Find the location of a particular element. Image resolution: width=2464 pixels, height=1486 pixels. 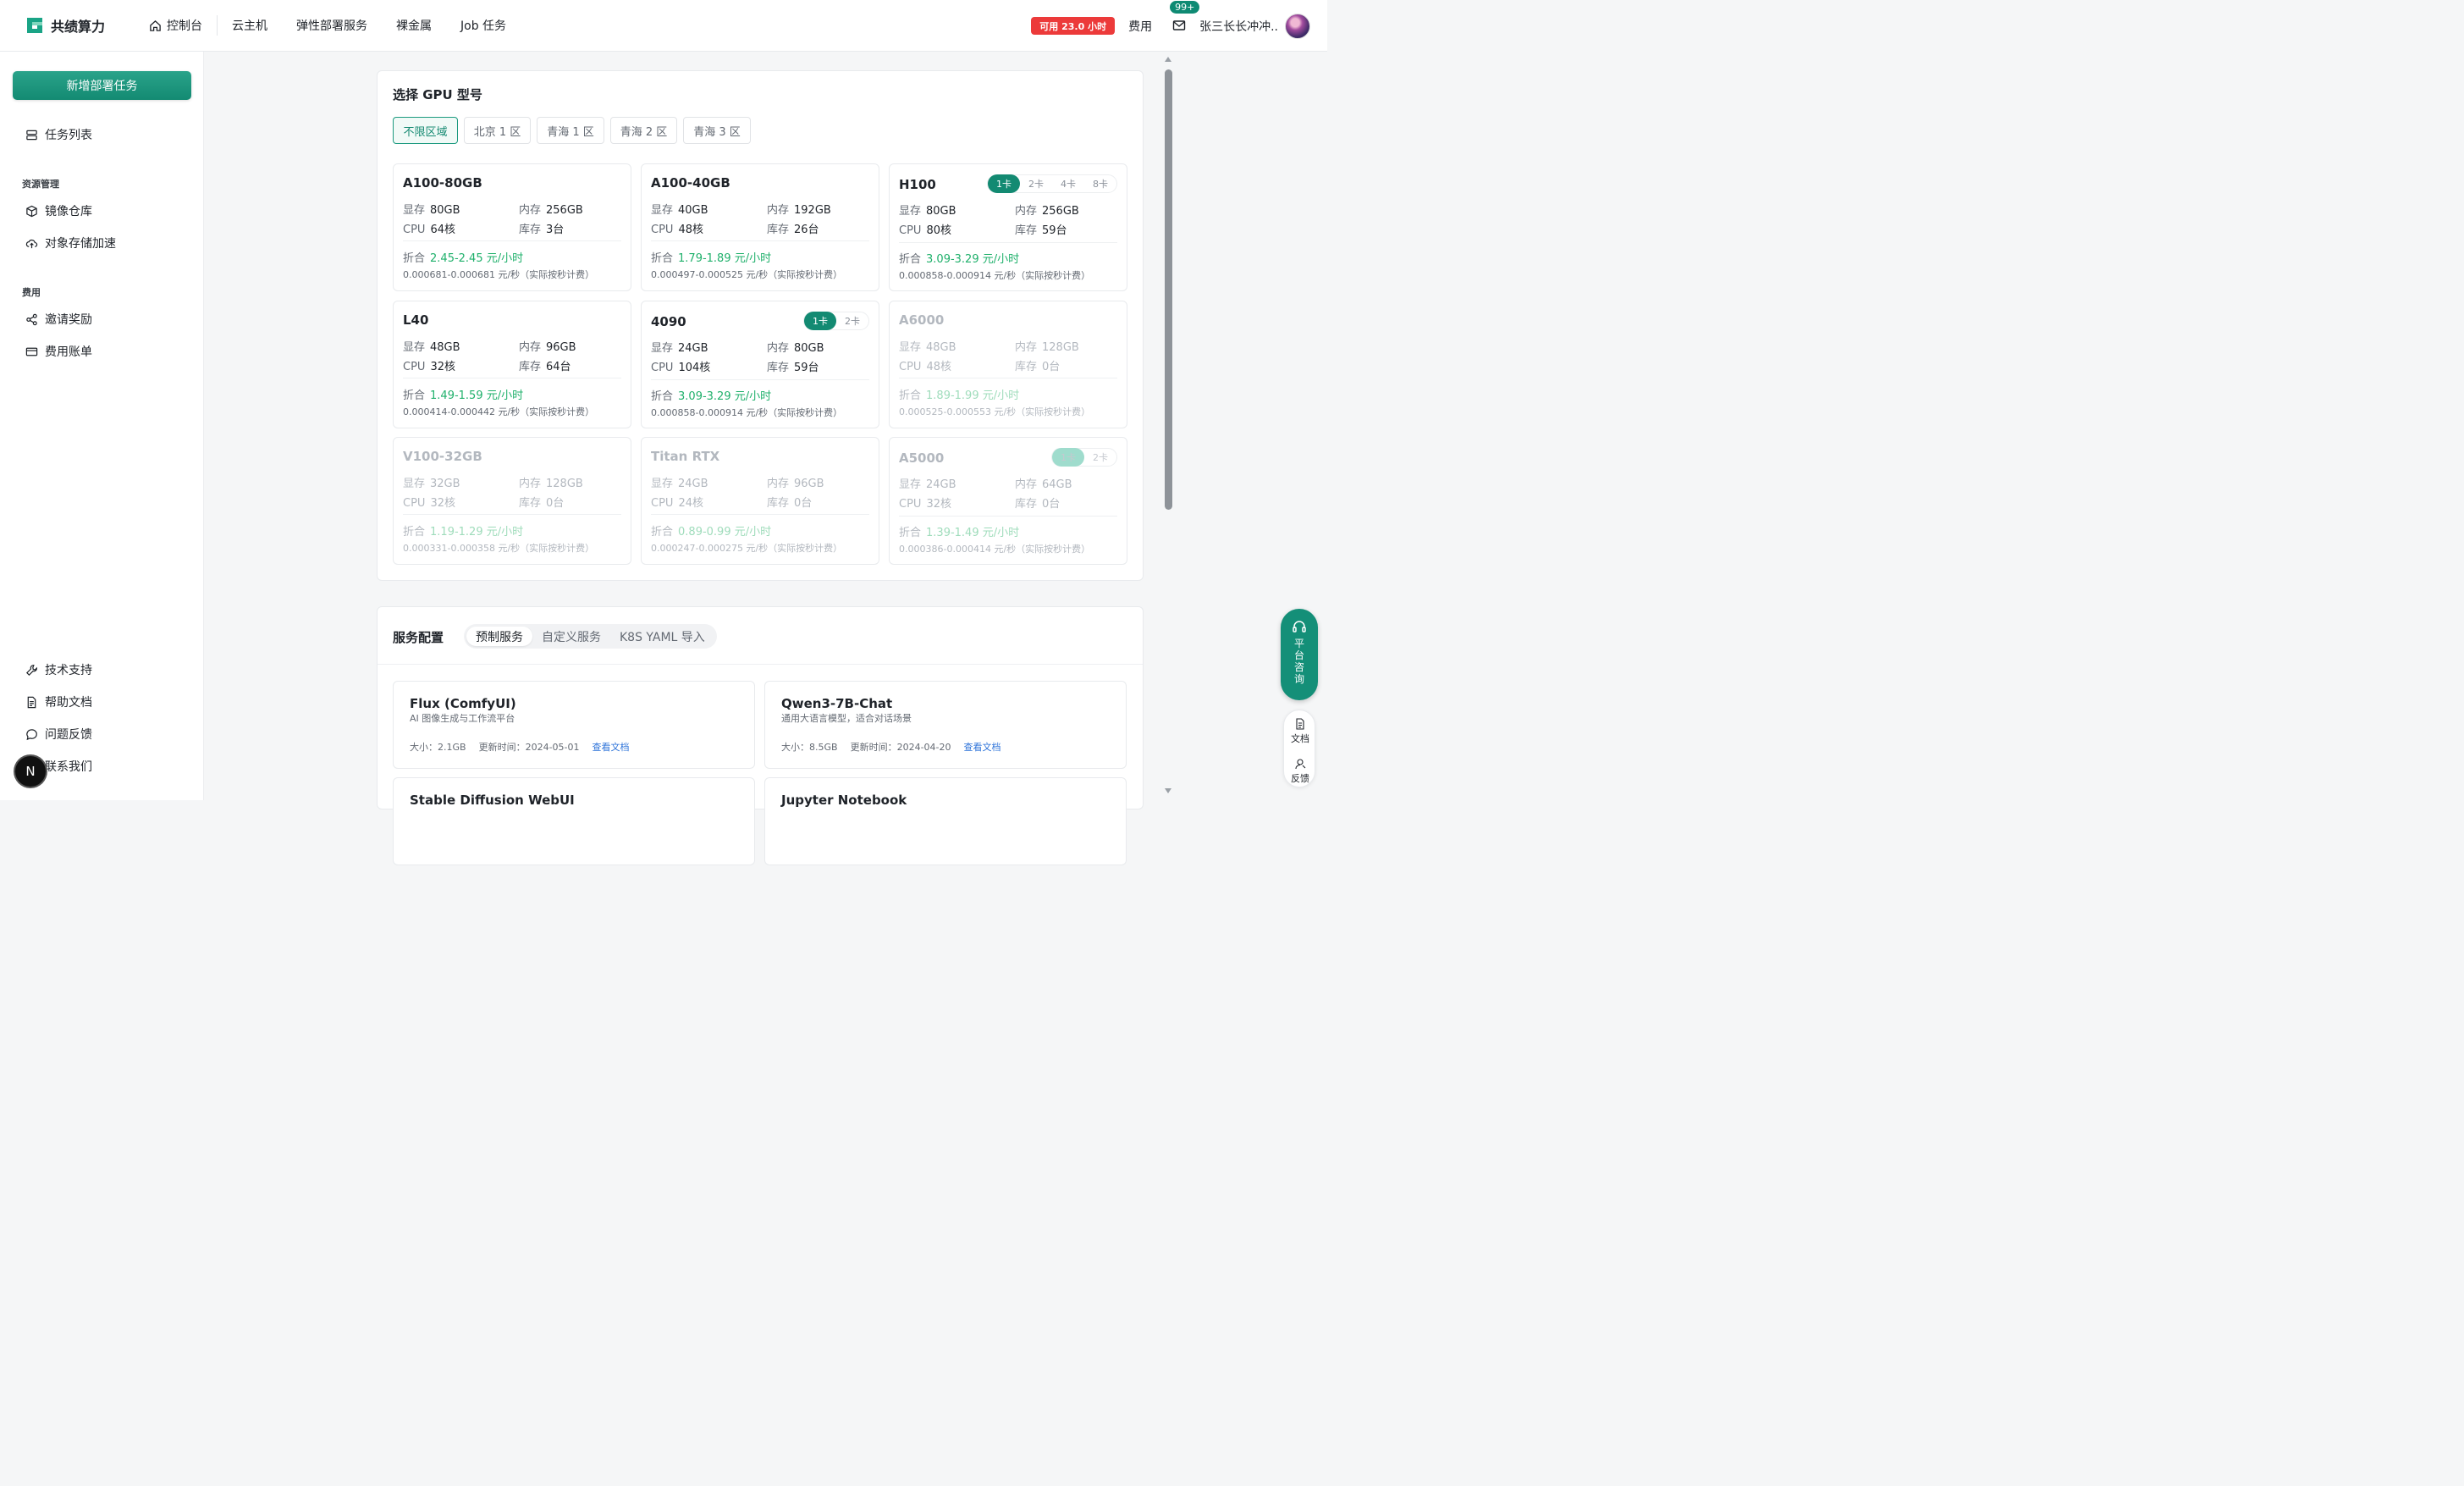

cpu-value: 64核 is located at coordinates (442, 230).